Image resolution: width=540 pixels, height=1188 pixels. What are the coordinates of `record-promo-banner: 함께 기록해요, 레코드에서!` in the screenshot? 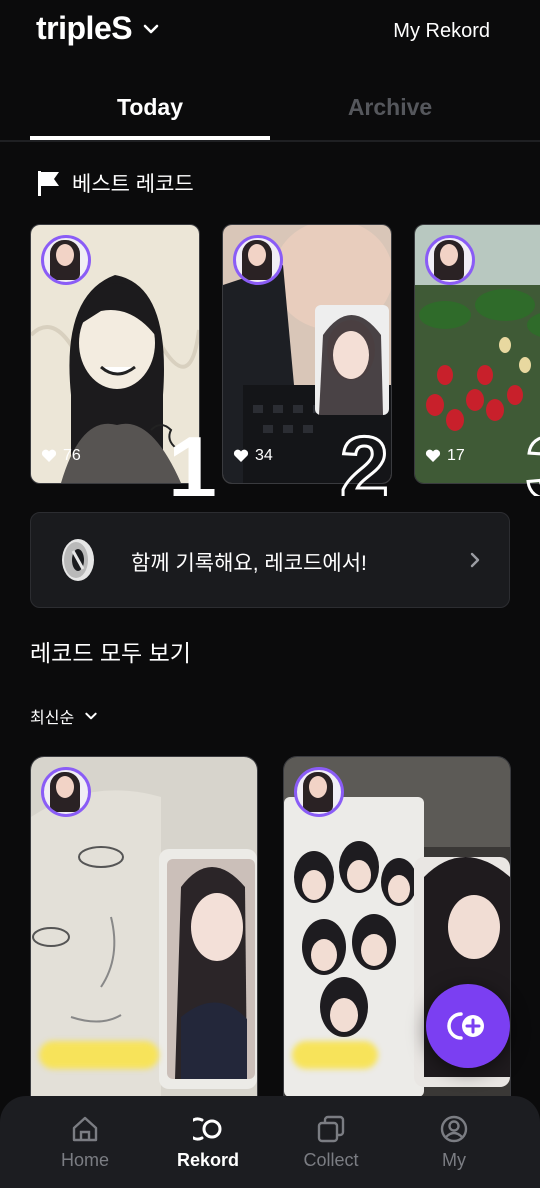 It's located at (270, 560).